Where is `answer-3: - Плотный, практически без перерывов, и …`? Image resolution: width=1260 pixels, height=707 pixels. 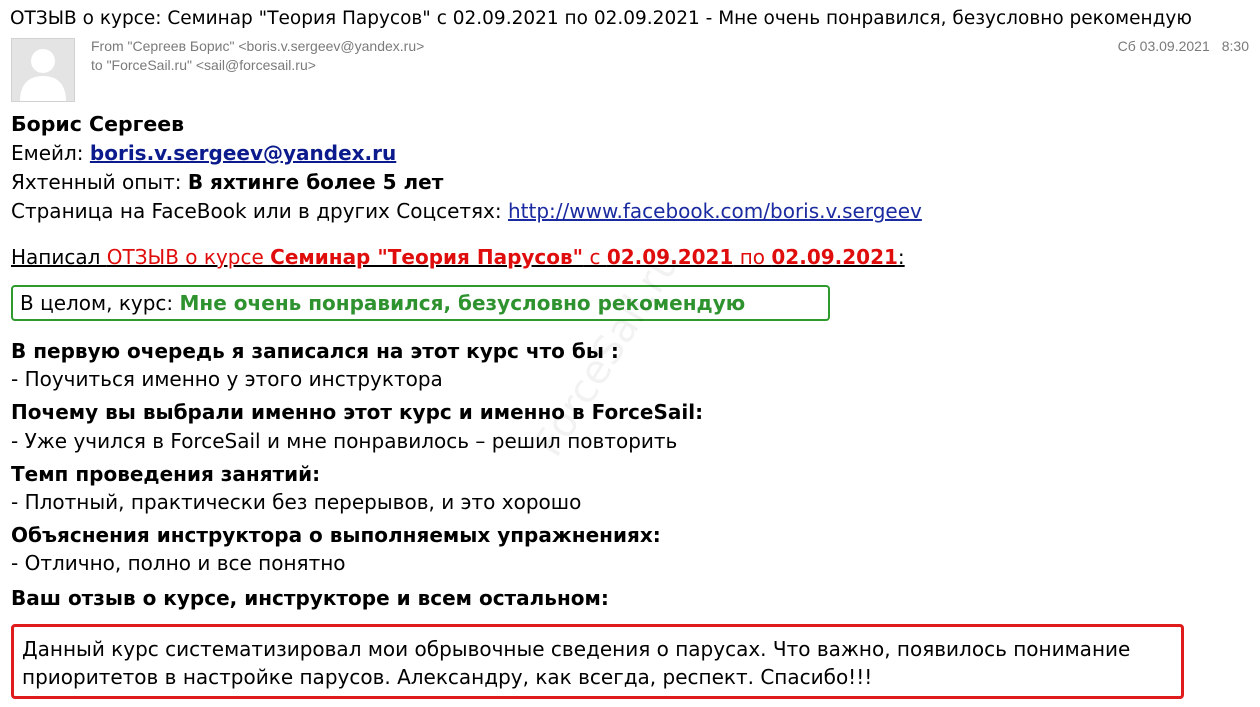
answer-3: - Плотный, практически без перерывов, и … is located at coordinates (296, 502).